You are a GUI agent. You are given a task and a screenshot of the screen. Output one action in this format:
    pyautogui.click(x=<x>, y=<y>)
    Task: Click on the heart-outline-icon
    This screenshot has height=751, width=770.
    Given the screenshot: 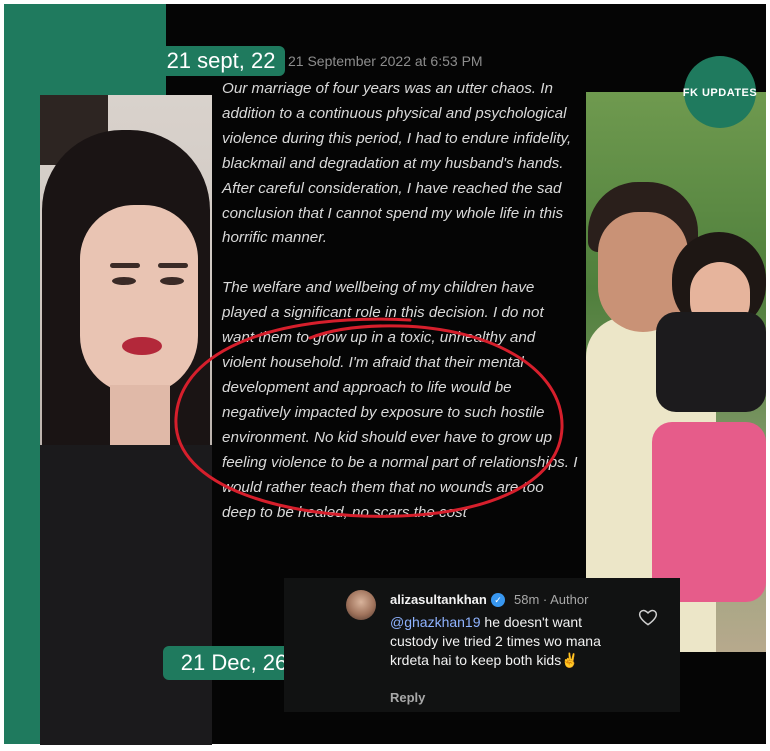 What is the action you would take?
    pyautogui.click(x=648, y=618)
    